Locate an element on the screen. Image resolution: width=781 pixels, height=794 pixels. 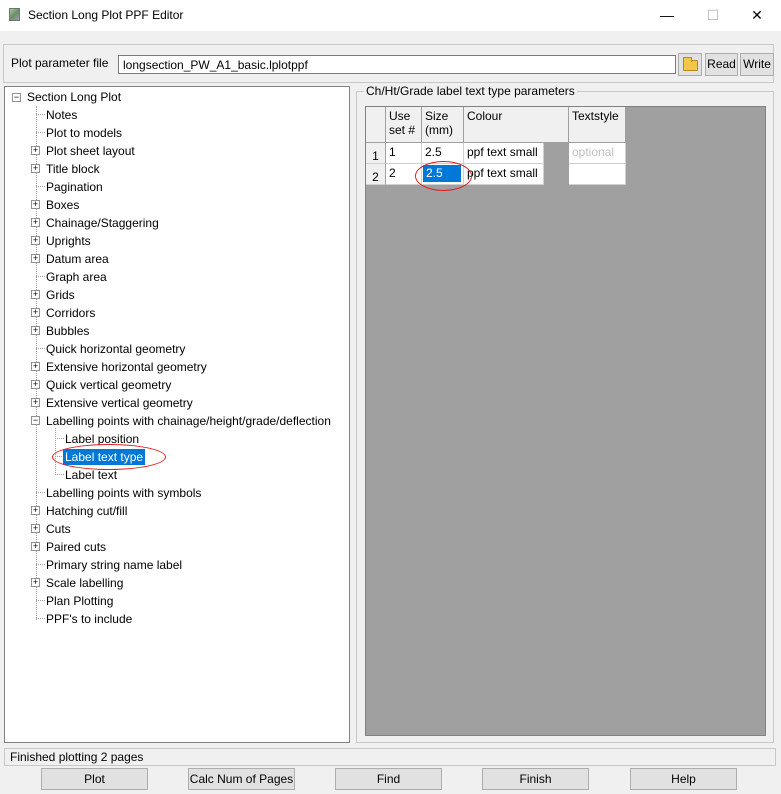
tree-item-grids: Grids is located at coordinates (60, 295).